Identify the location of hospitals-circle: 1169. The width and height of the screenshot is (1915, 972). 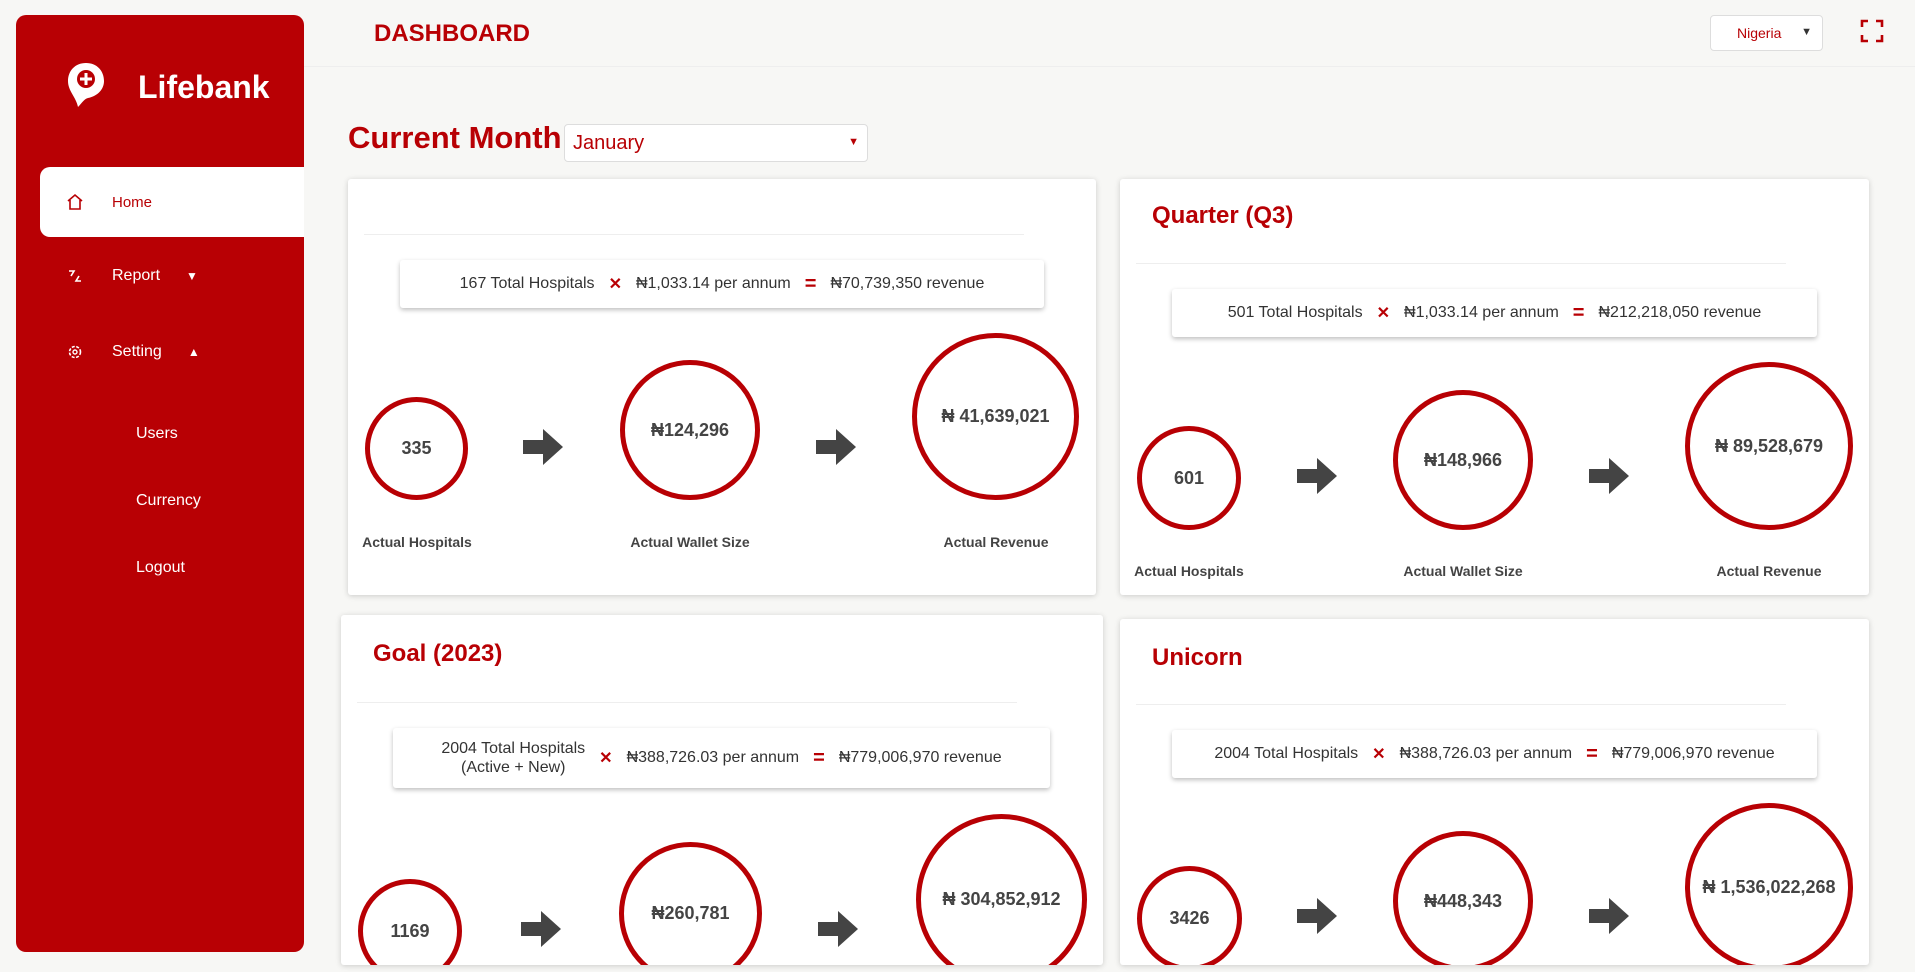
(410, 922).